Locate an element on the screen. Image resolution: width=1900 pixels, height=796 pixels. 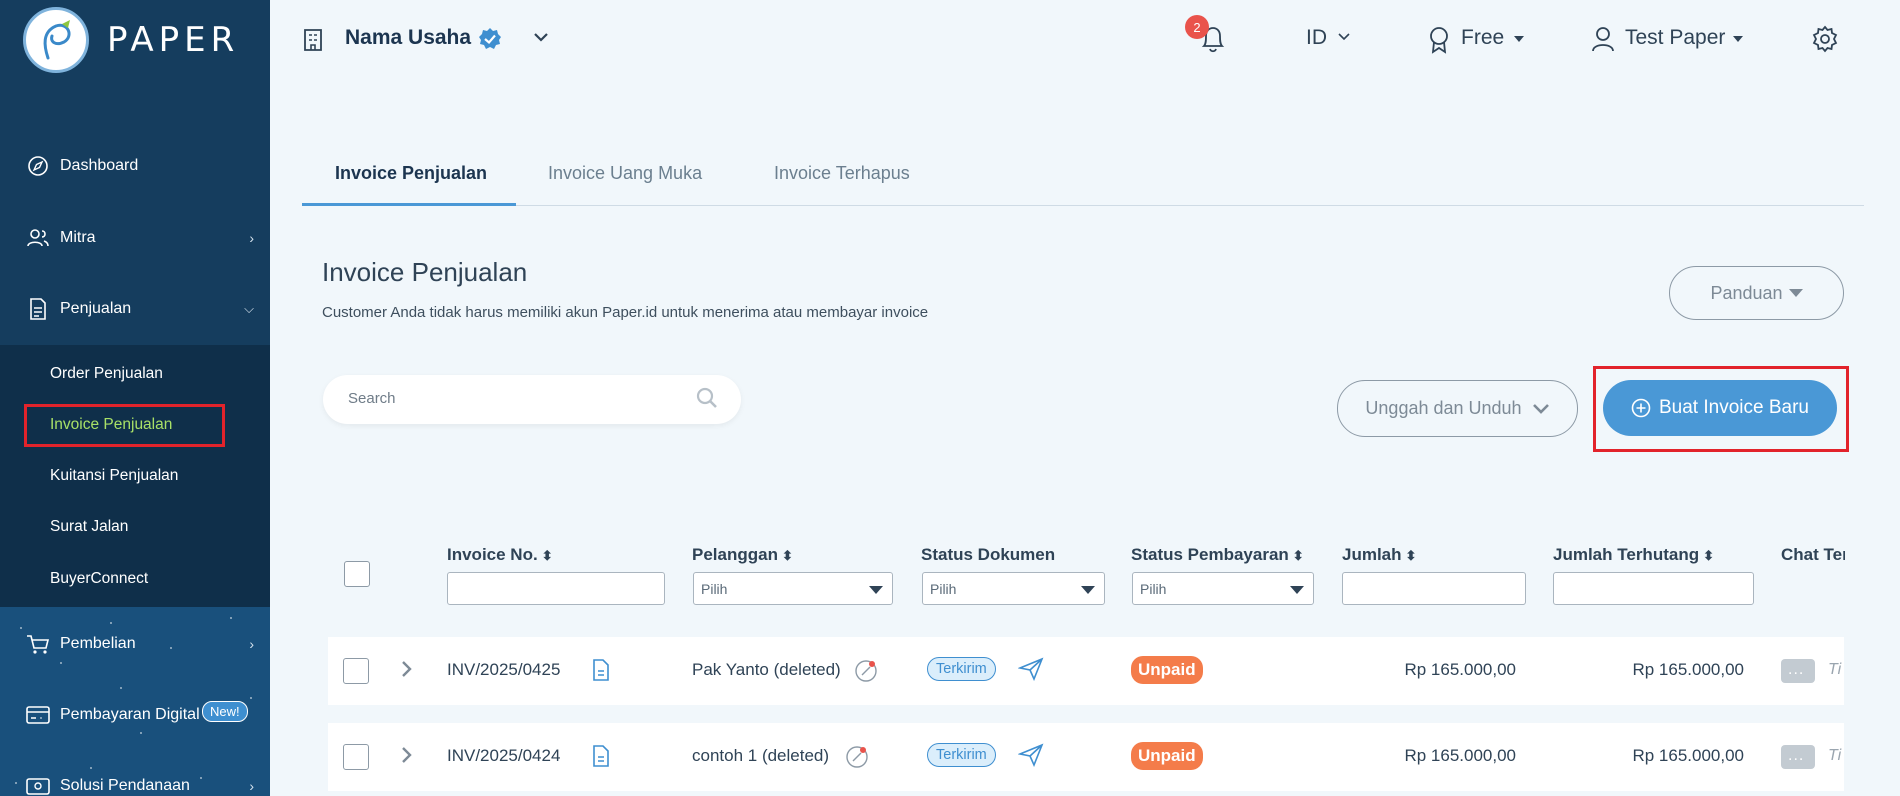
tab-invoice-penjualan: Invoice Penjualan is located at coordinates (411, 173).